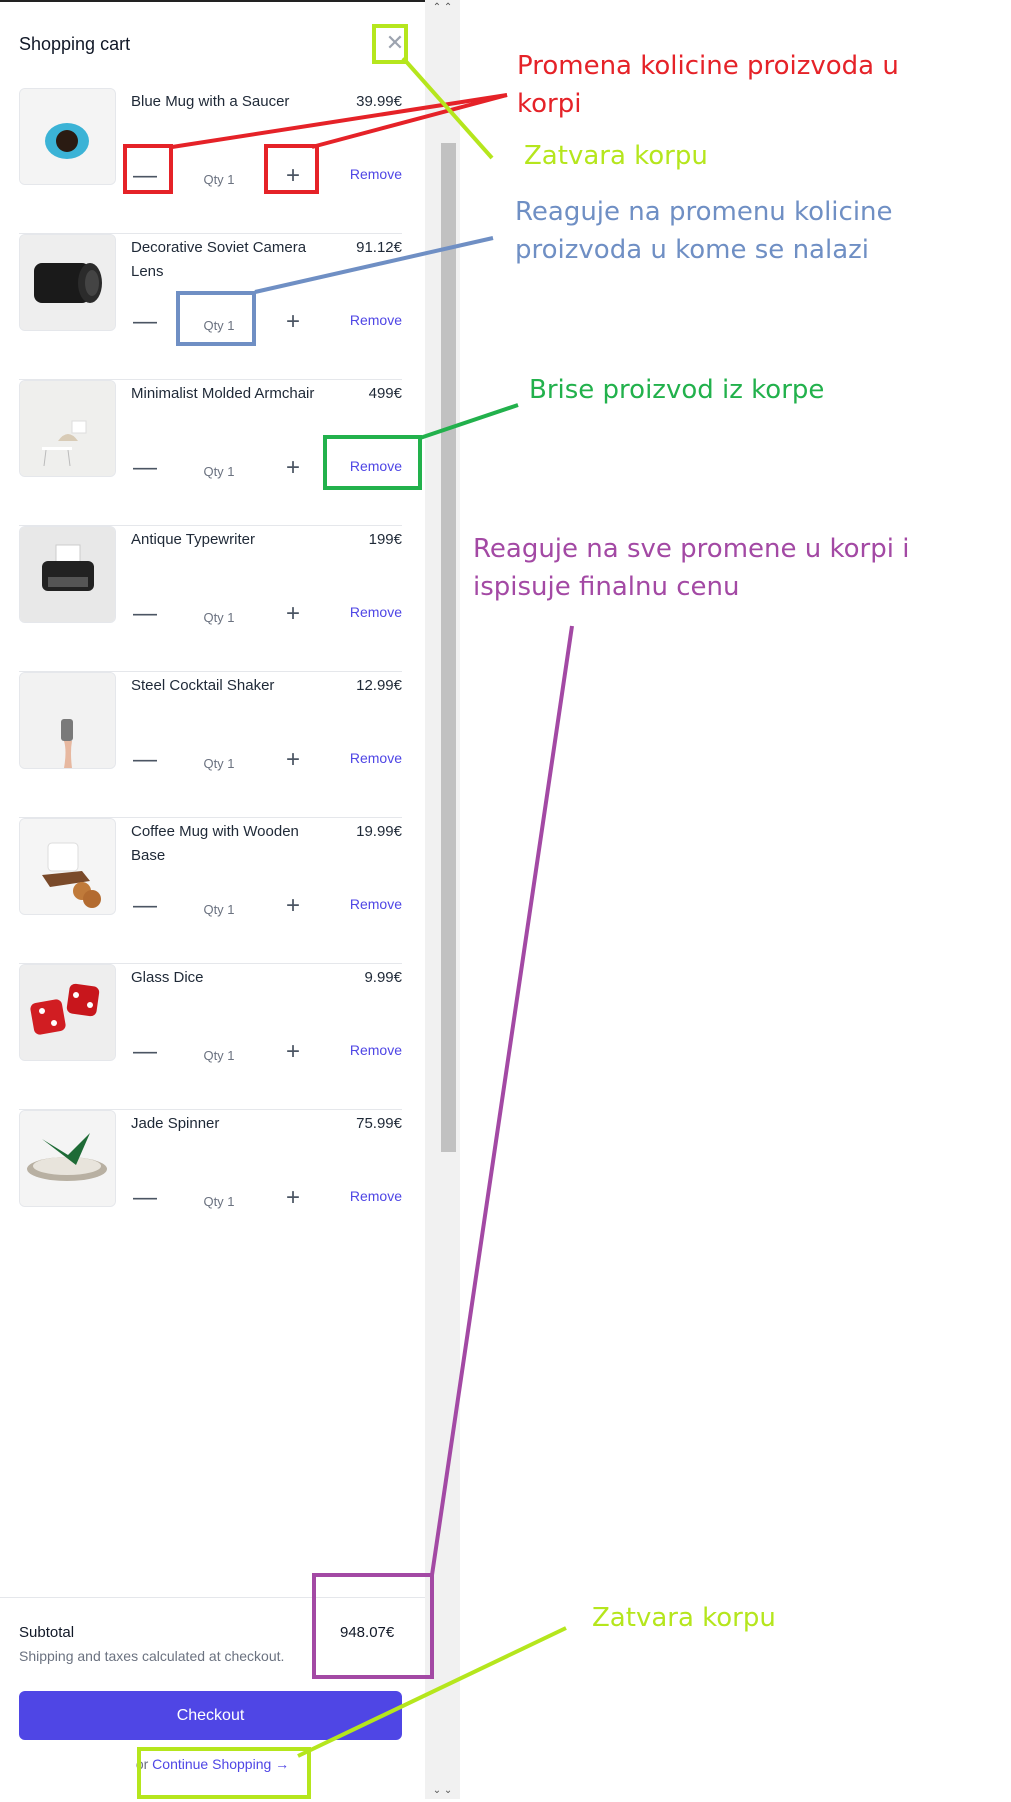 Image resolution: width=1011 pixels, height=1802 pixels. Describe the element at coordinates (67, 574) in the screenshot. I see `product-image-typewriter` at that location.